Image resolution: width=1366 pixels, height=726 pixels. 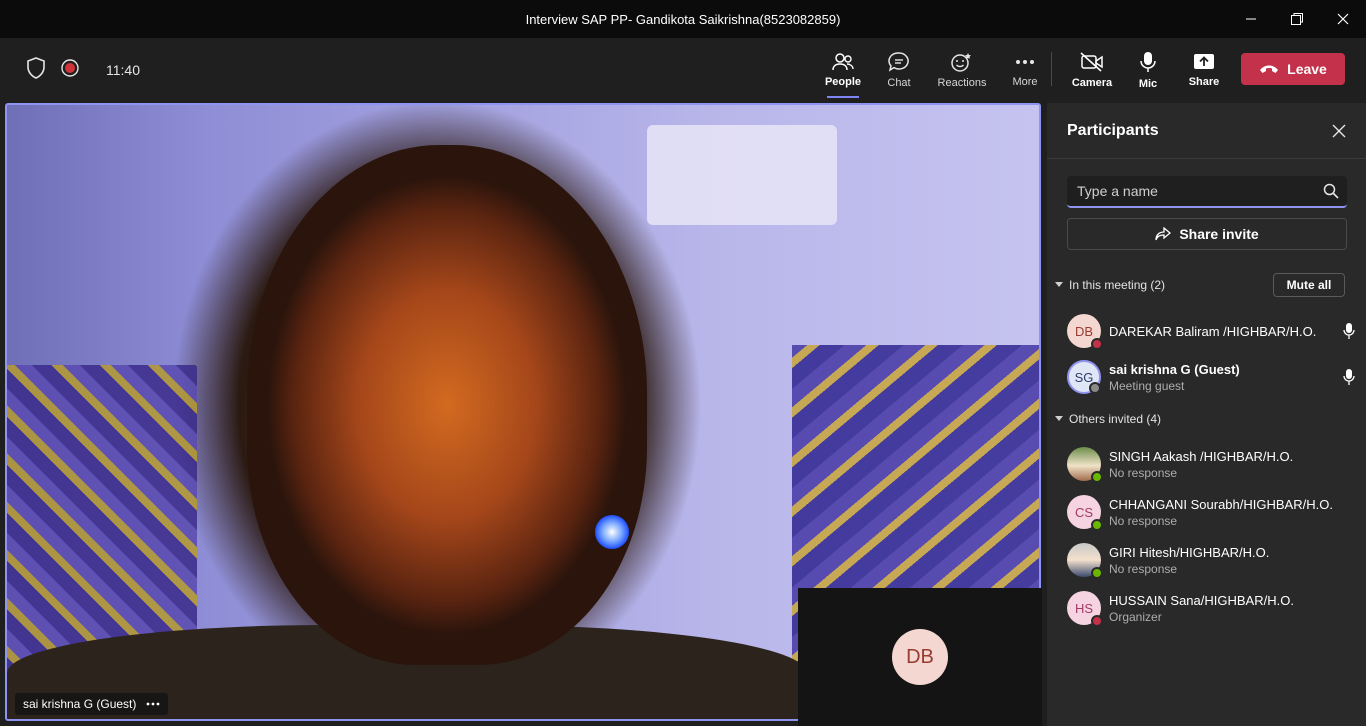 I want to click on minimize-button, so click(x=1251, y=19).